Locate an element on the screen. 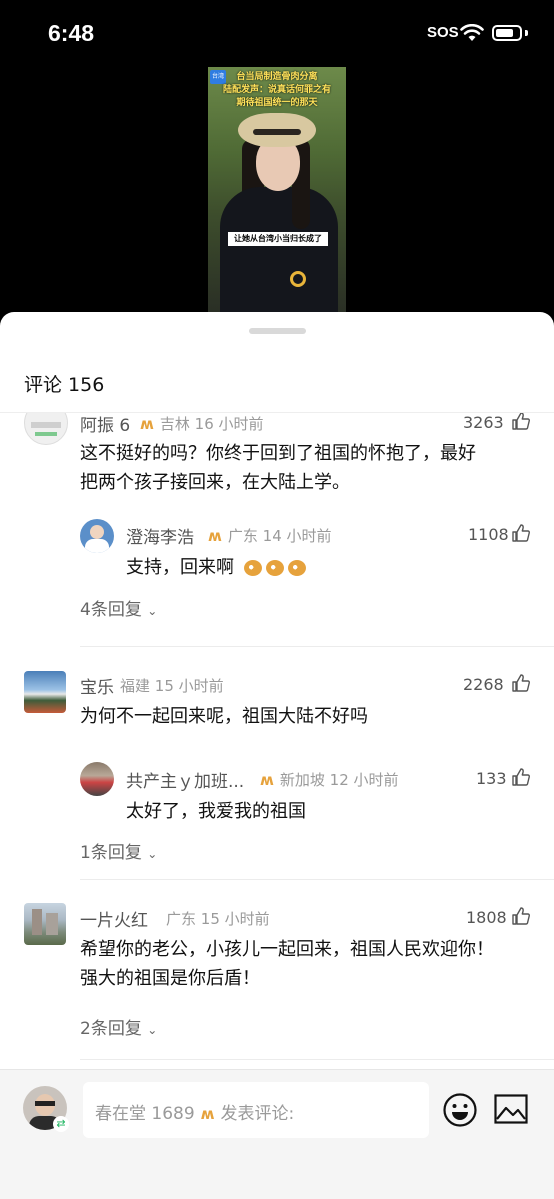 The image size is (554, 1199). like-count: 2268 is located at coordinates (483, 684).